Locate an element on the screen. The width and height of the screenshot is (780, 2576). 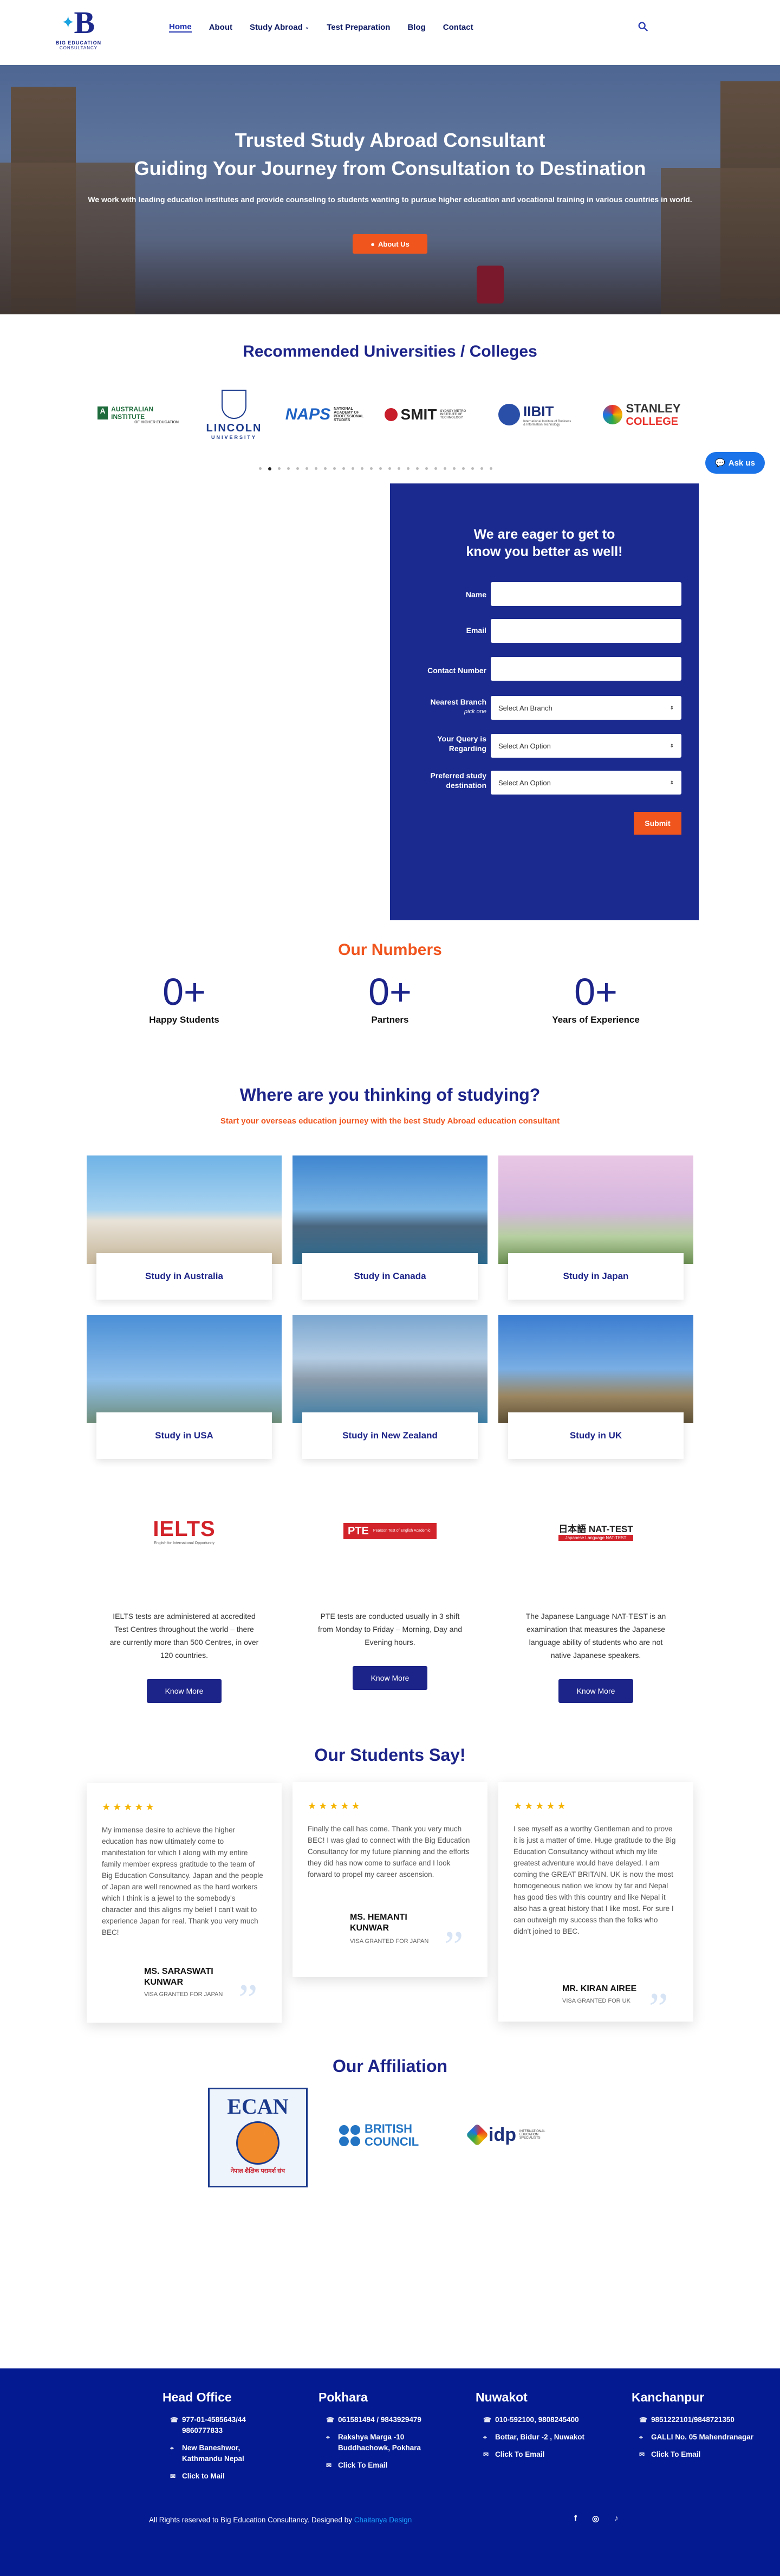
ask-us-chat-button: 💬 Ask us is located at coordinates (735, 463).